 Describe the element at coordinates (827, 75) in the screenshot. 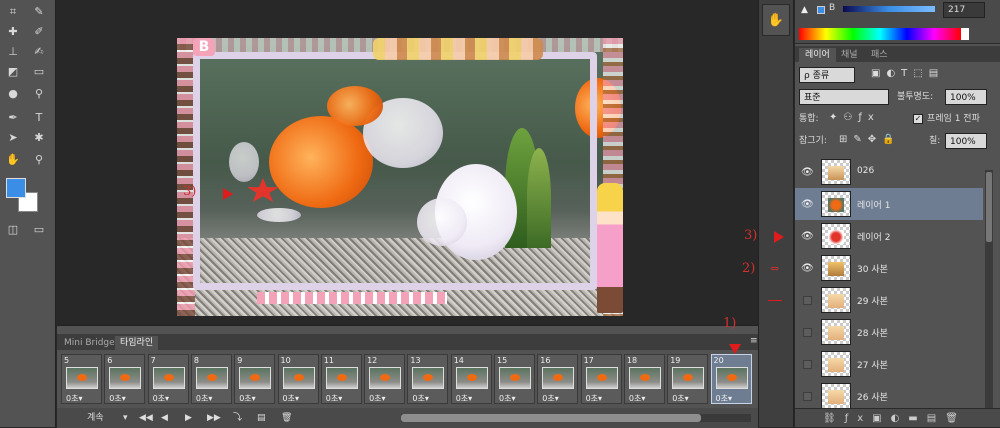

I see `filter-kind-select: ρ 종류` at that location.